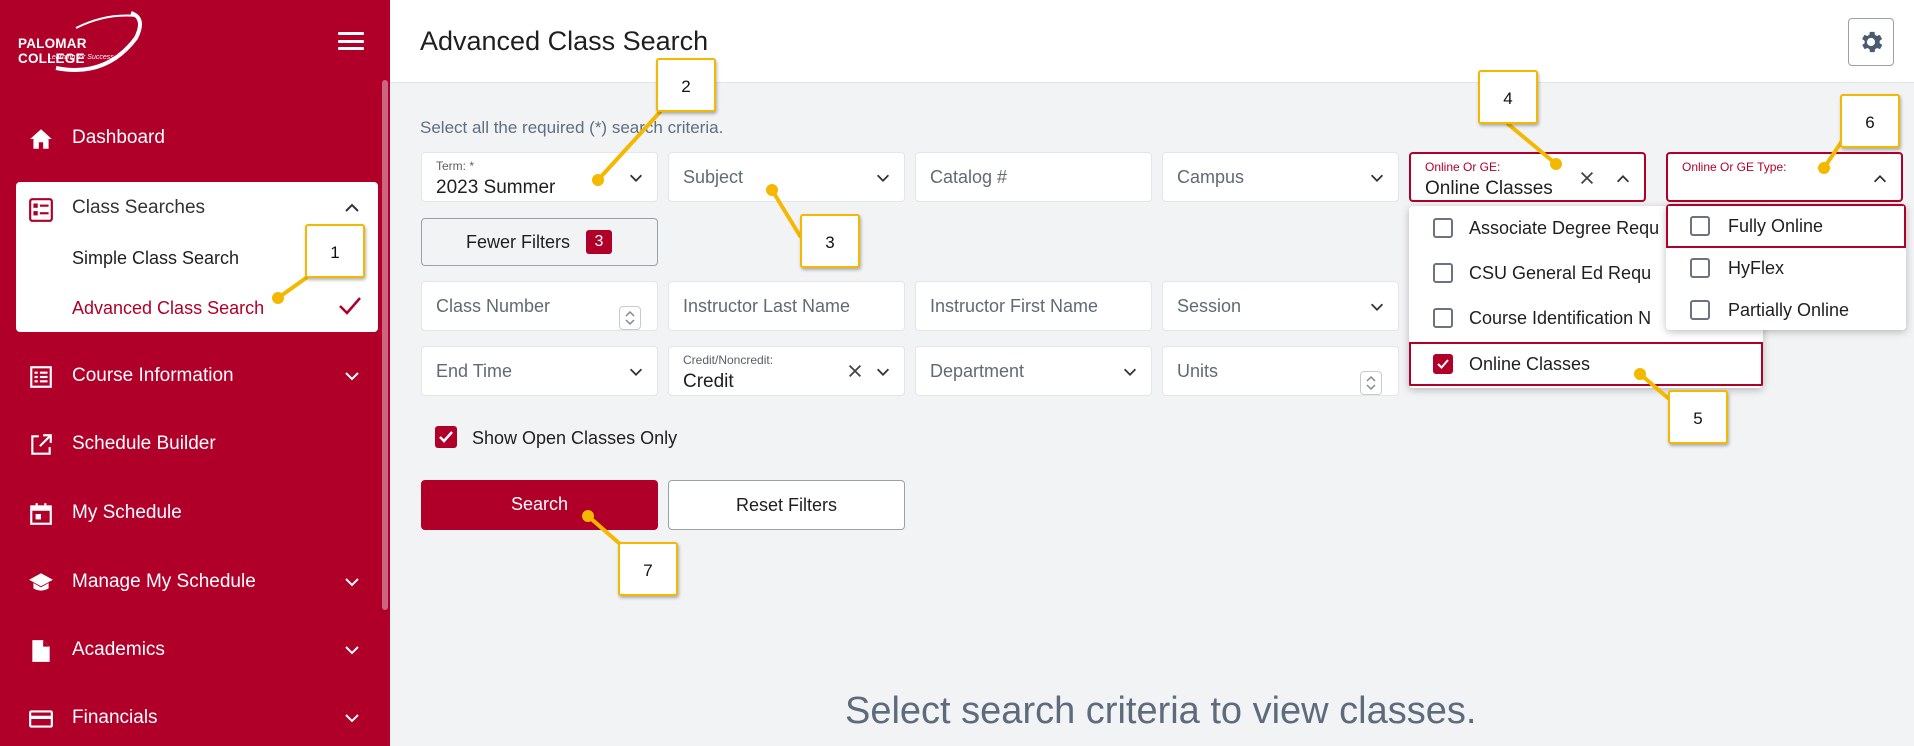  I want to click on sidebar-item-label: Class Searches, so click(139, 207).